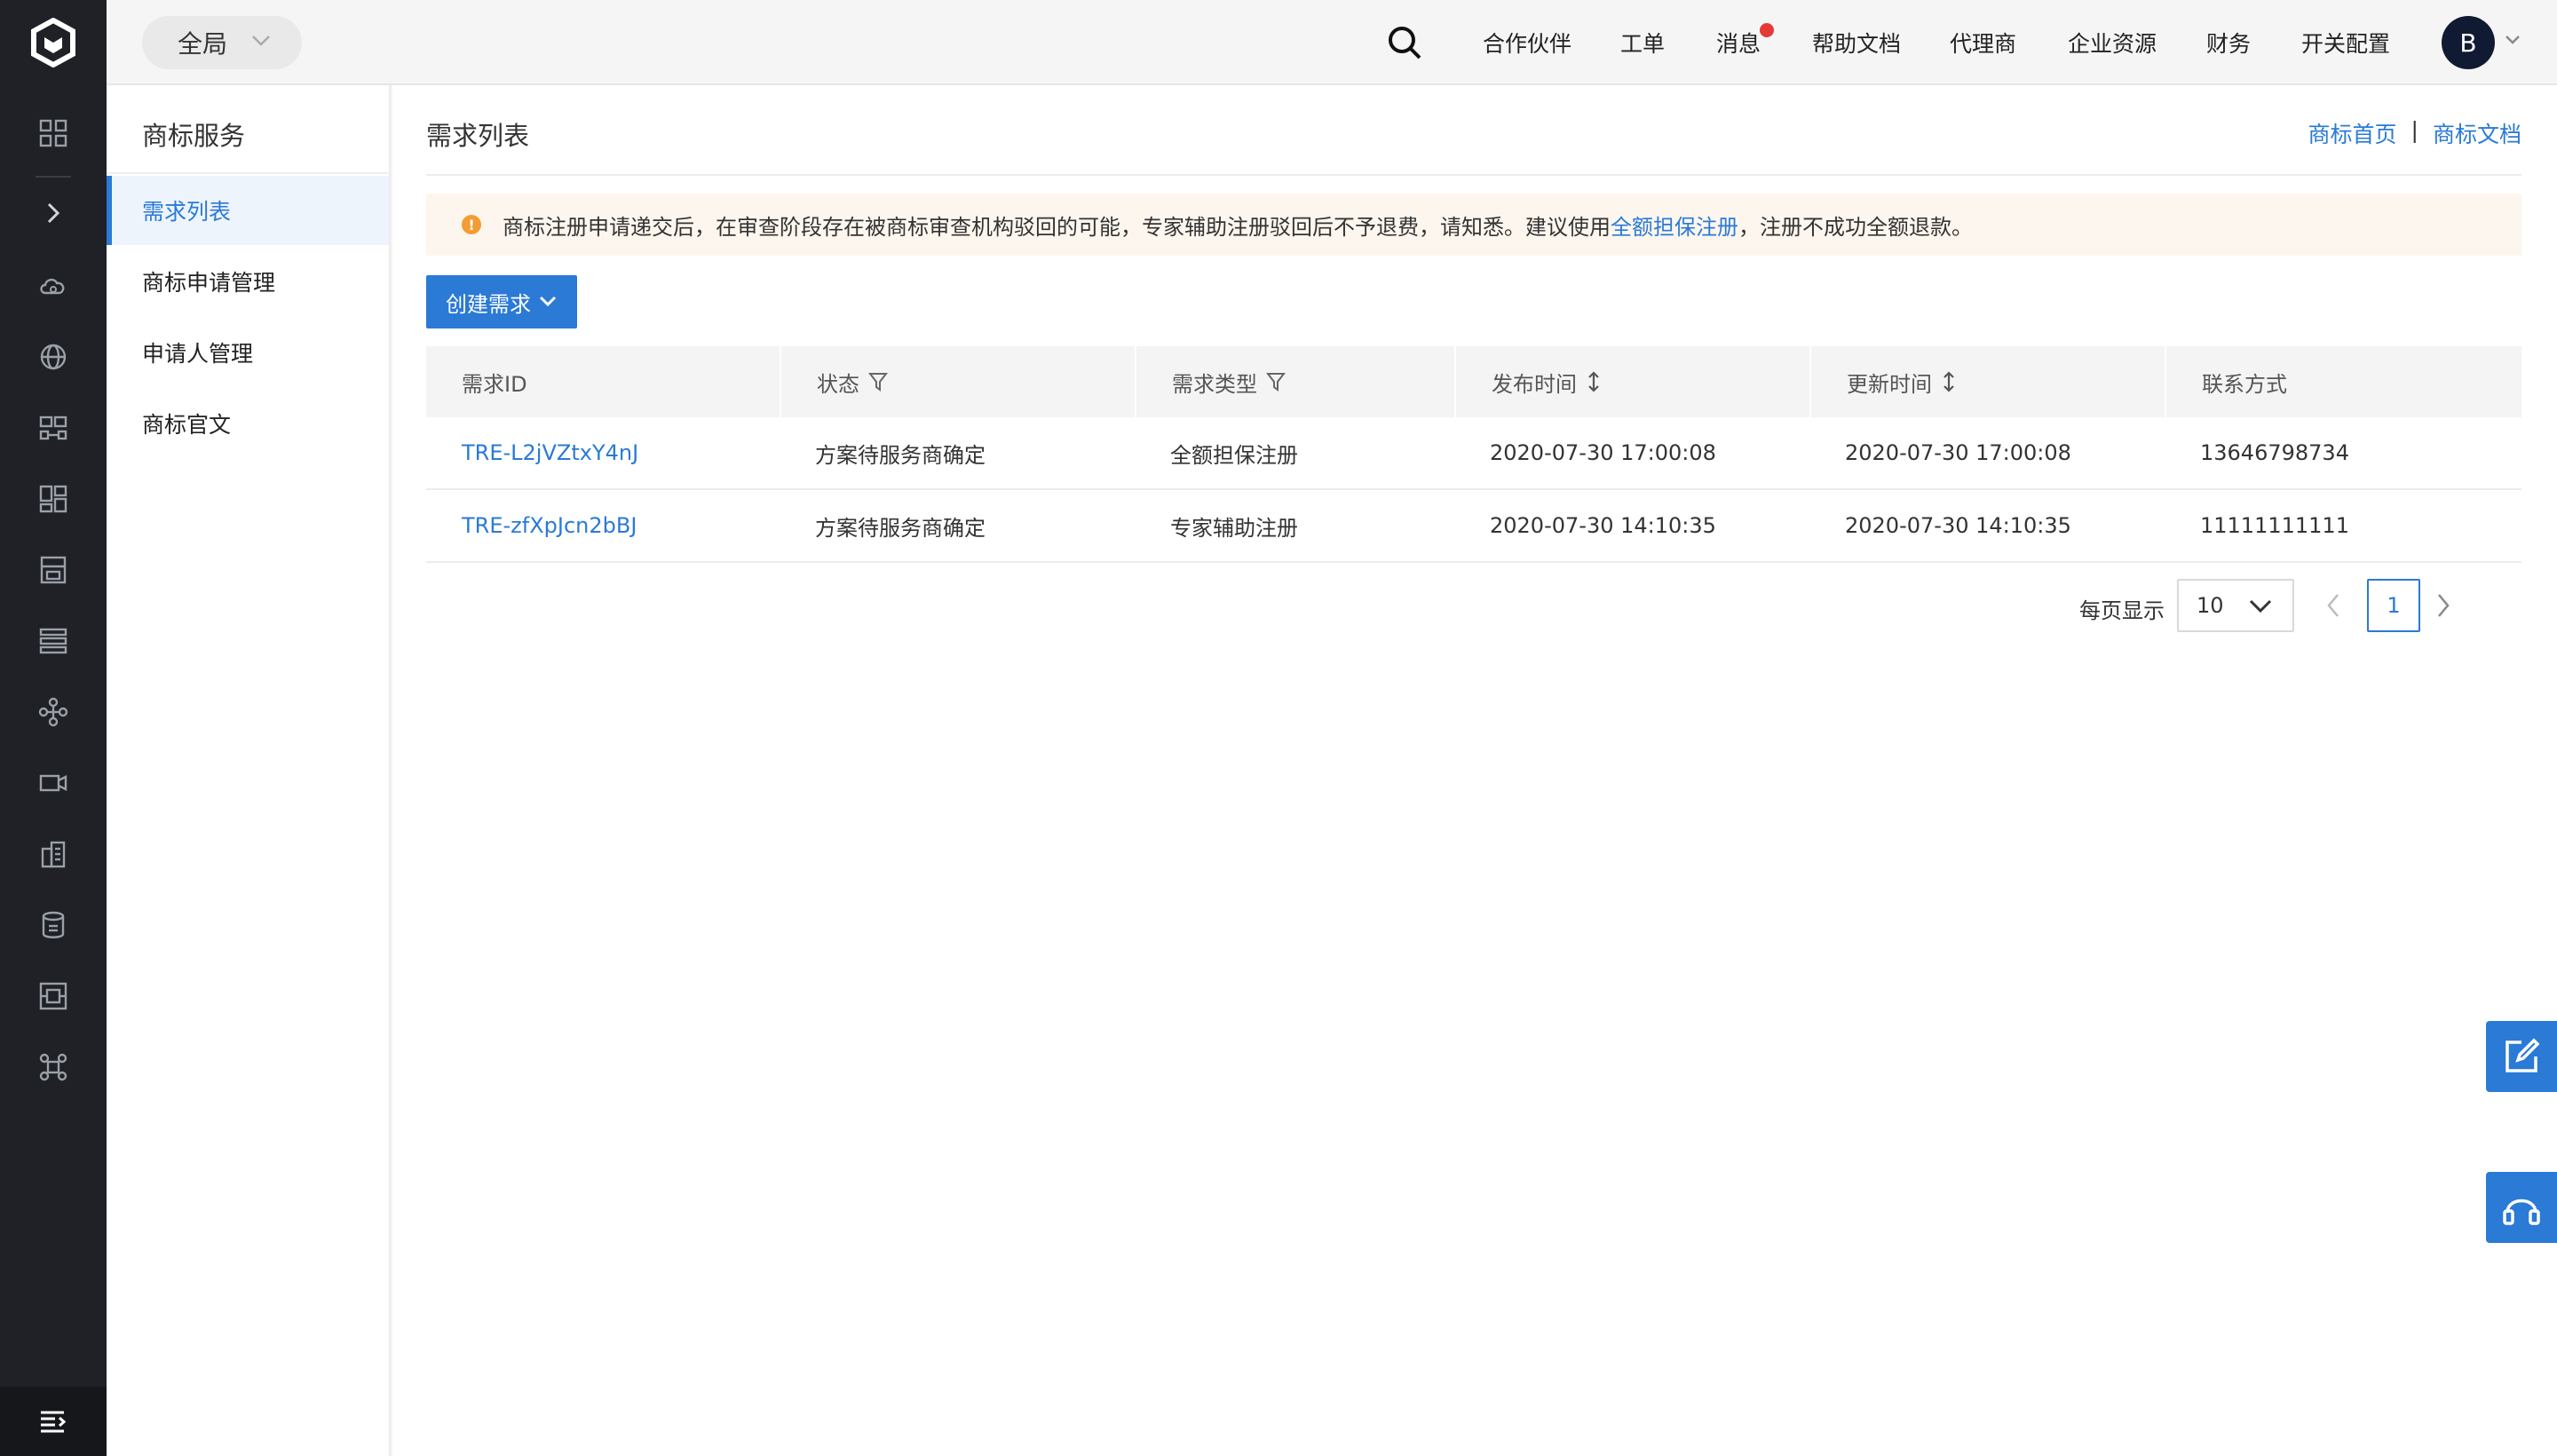 The image size is (2557, 1456). What do you see at coordinates (2345, 42) in the screenshot?
I see `nav-switch-config: 开关配置` at bounding box center [2345, 42].